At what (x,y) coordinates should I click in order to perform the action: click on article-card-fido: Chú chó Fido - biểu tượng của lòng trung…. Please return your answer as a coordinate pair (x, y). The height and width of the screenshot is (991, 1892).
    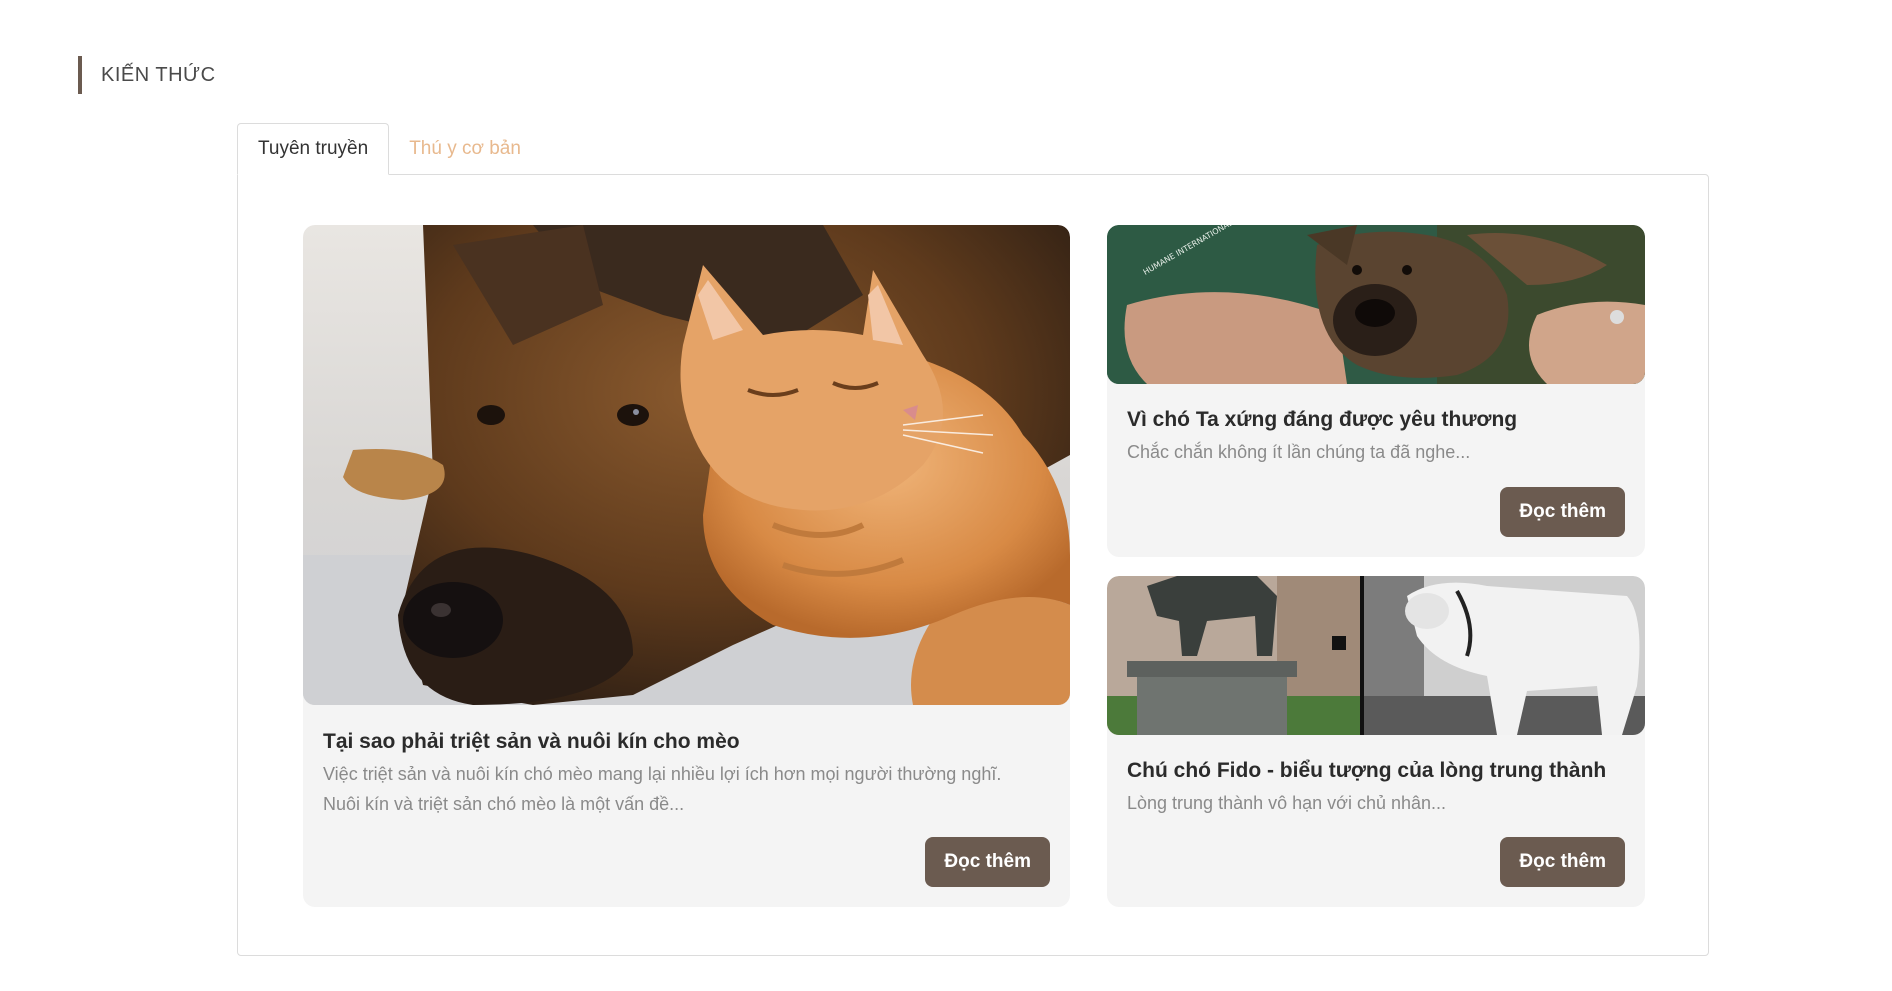
    Looking at the image, I should click on (1376, 741).